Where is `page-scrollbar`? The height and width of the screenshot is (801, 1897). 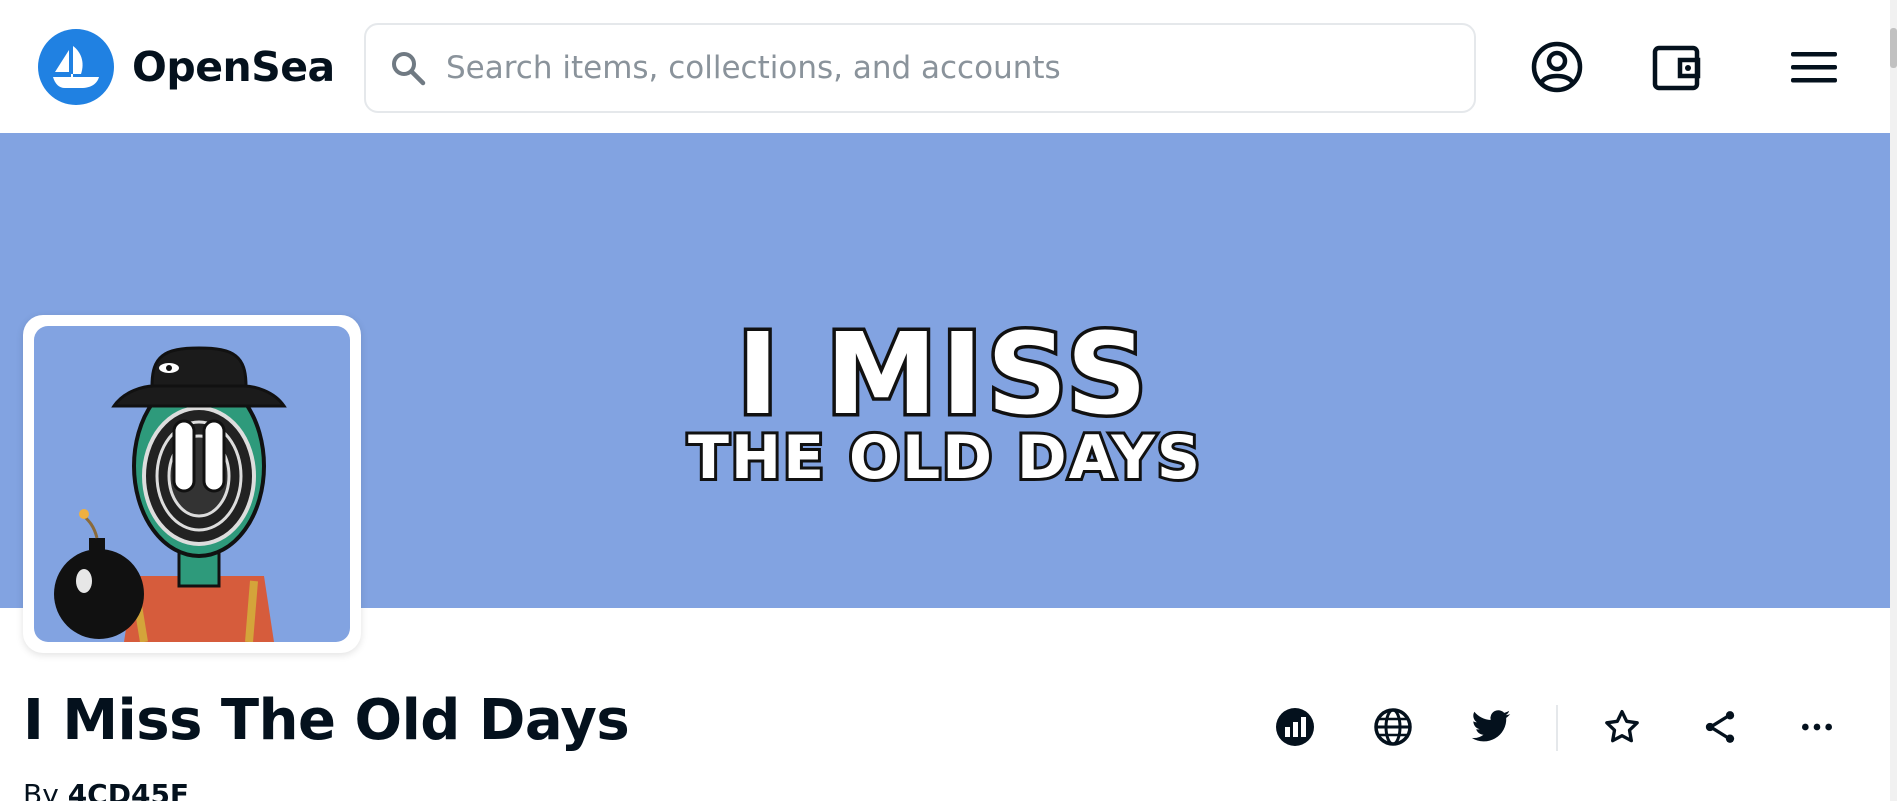
page-scrollbar is located at coordinates (1893, 400).